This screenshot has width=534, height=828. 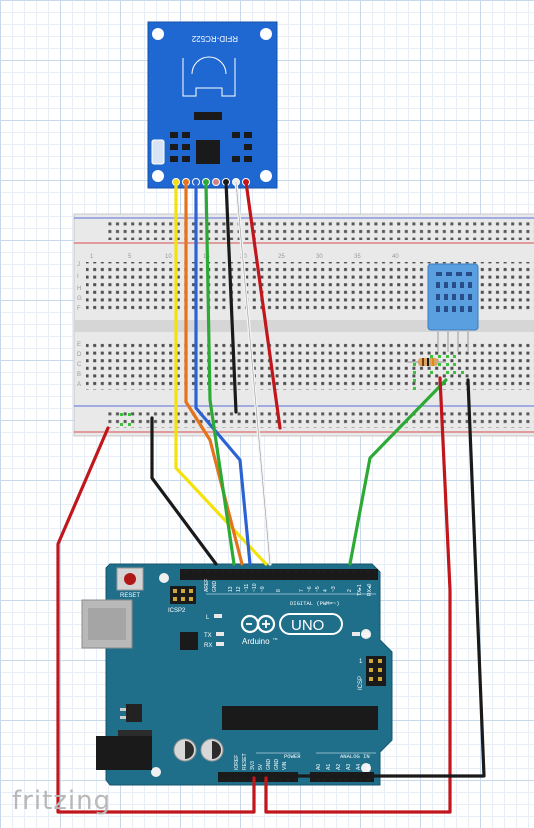 What do you see at coordinates (253, 765) in the screenshot?
I see `pin-label-3v3: 3V3` at bounding box center [253, 765].